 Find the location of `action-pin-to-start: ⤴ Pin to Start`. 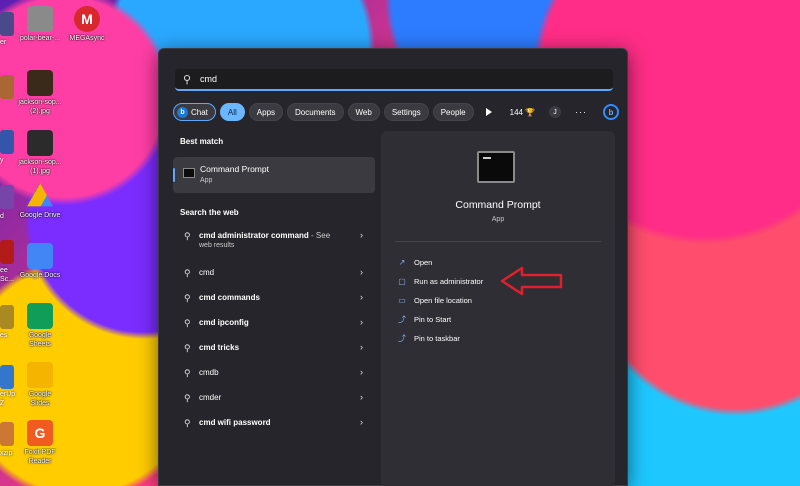

action-pin-to-start: ⤴ Pin to Start is located at coordinates (424, 319).